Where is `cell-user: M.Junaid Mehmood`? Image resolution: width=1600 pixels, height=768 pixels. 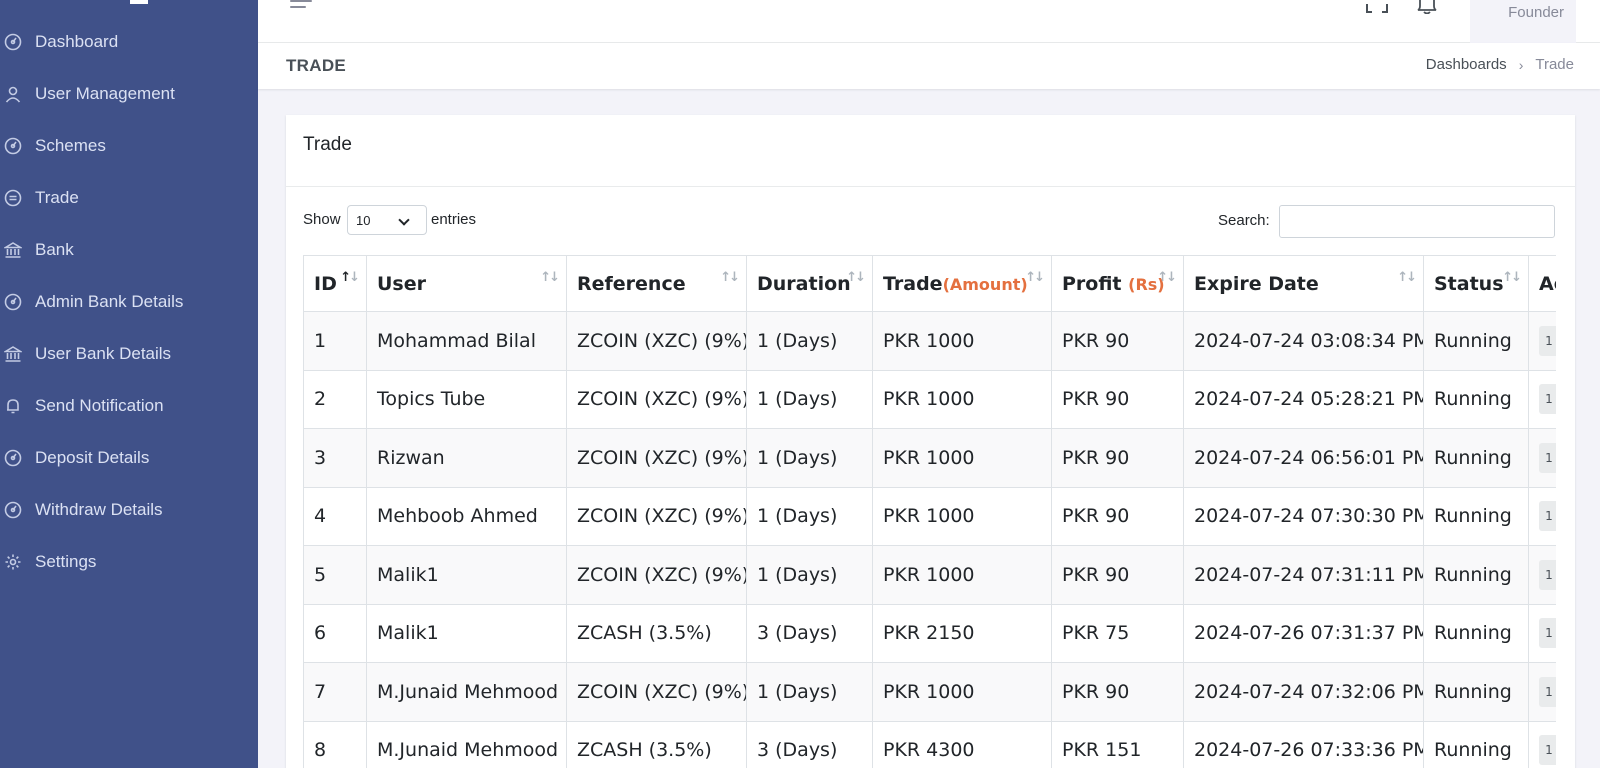
cell-user: M.Junaid Mehmood is located at coordinates (466, 744).